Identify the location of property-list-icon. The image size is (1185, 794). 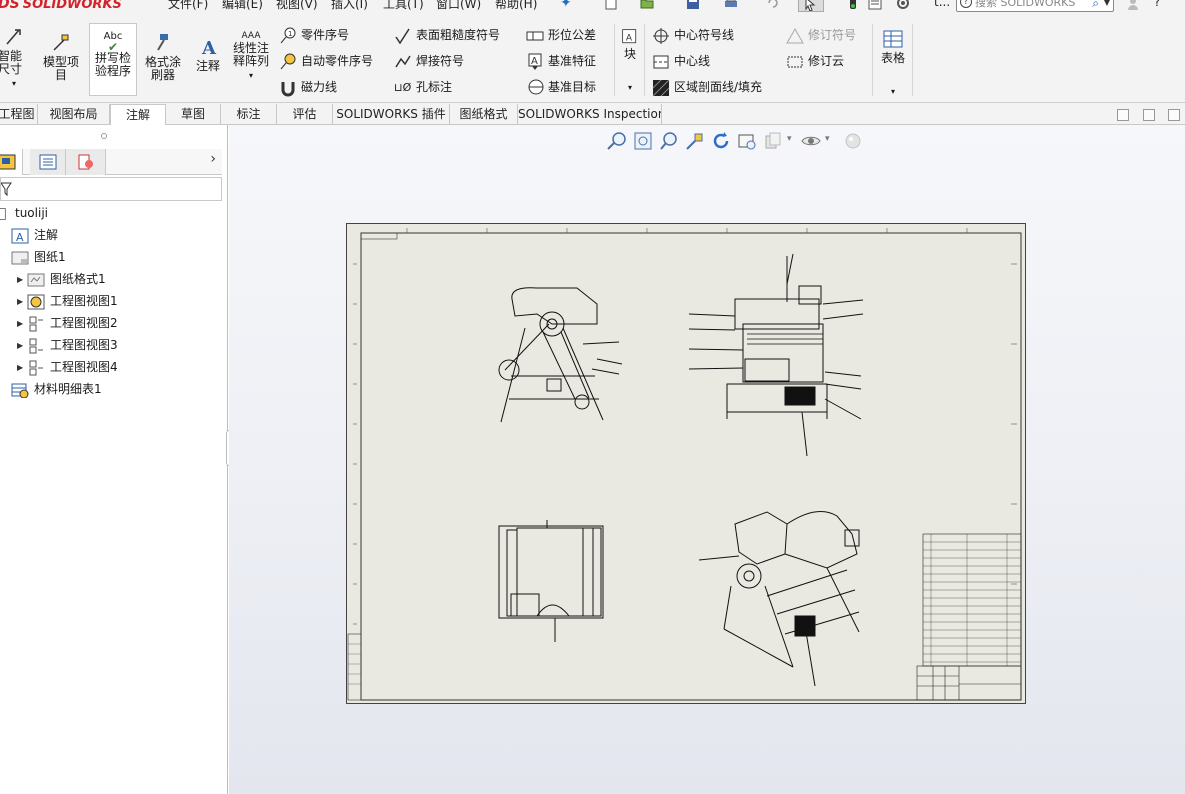
(48, 162).